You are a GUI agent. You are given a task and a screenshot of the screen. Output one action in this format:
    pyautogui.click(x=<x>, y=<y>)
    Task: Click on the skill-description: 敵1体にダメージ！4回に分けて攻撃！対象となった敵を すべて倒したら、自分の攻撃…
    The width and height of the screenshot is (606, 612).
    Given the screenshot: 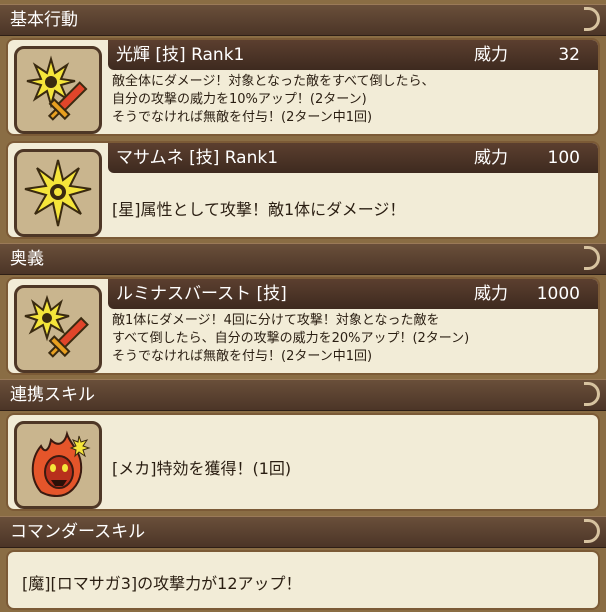 What is the action you would take?
    pyautogui.click(x=352, y=339)
    